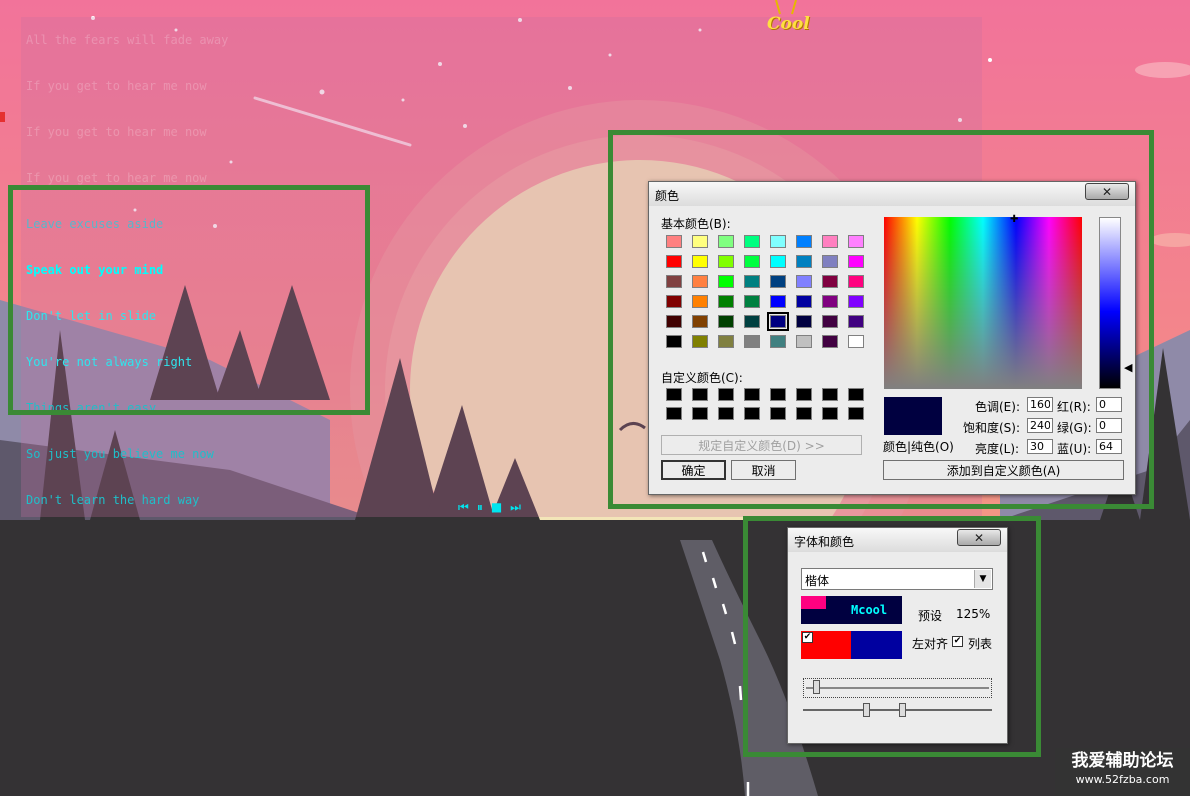 This screenshot has height=796, width=1190. Describe the element at coordinates (807, 637) in the screenshot. I see `left-align-checkbox: ✔` at that location.